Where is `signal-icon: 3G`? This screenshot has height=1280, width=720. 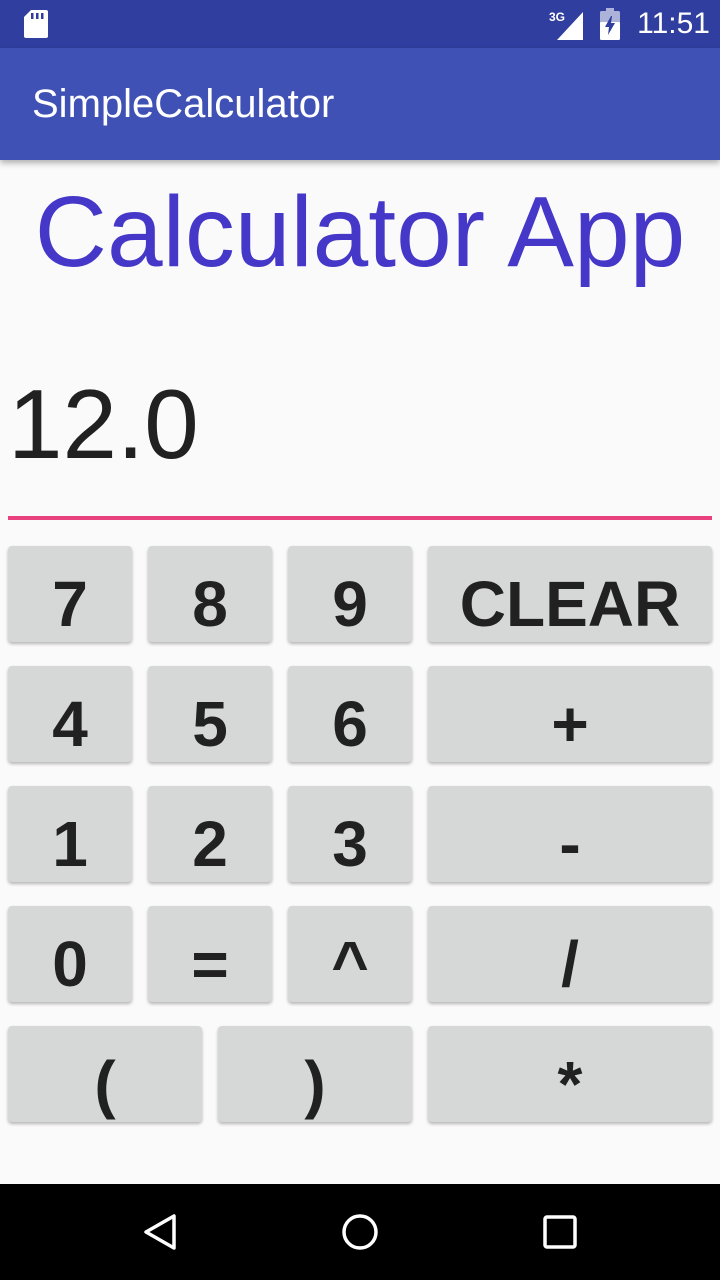
signal-icon: 3G is located at coordinates (566, 25).